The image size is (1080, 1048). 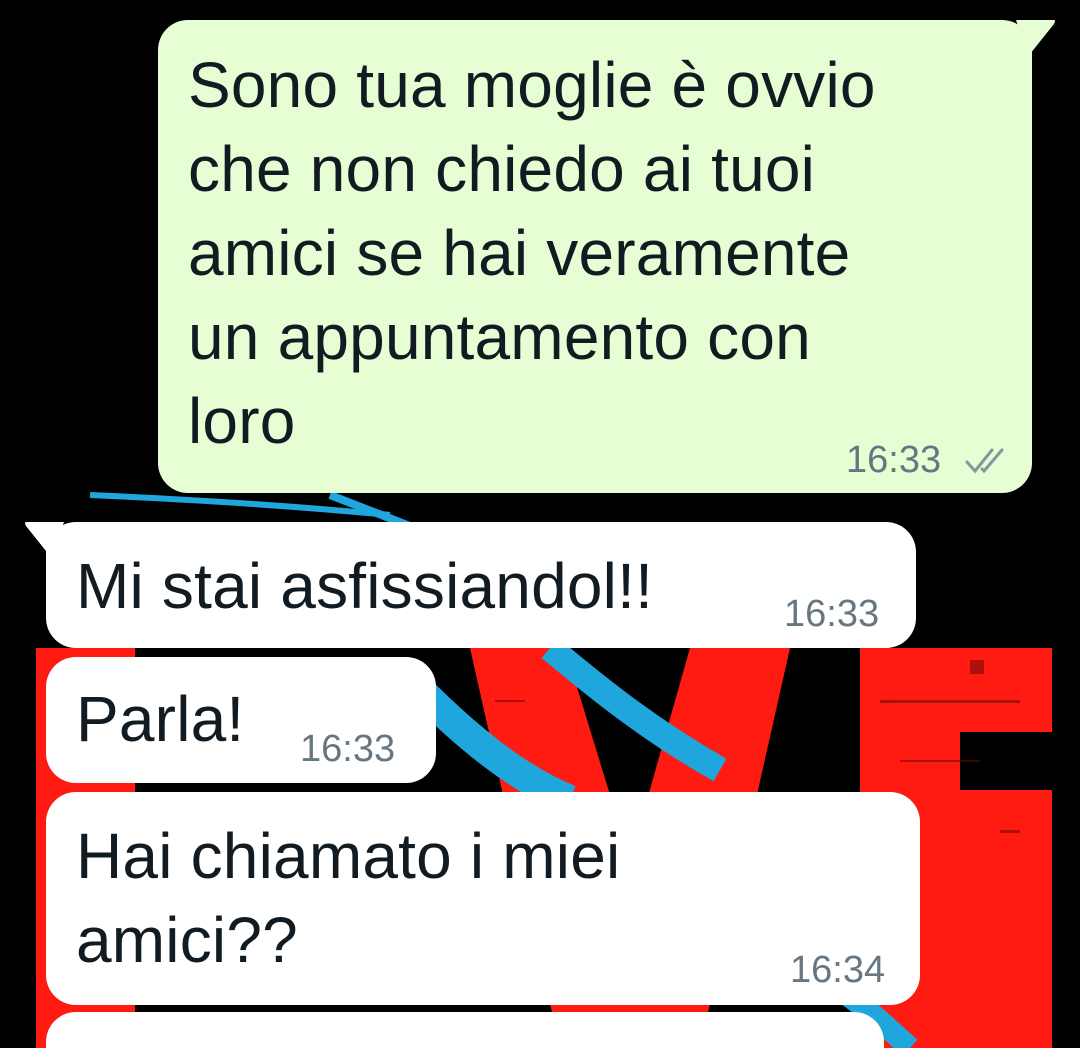 What do you see at coordinates (838, 970) in the screenshot?
I see `message-timestamp: 16:34` at bounding box center [838, 970].